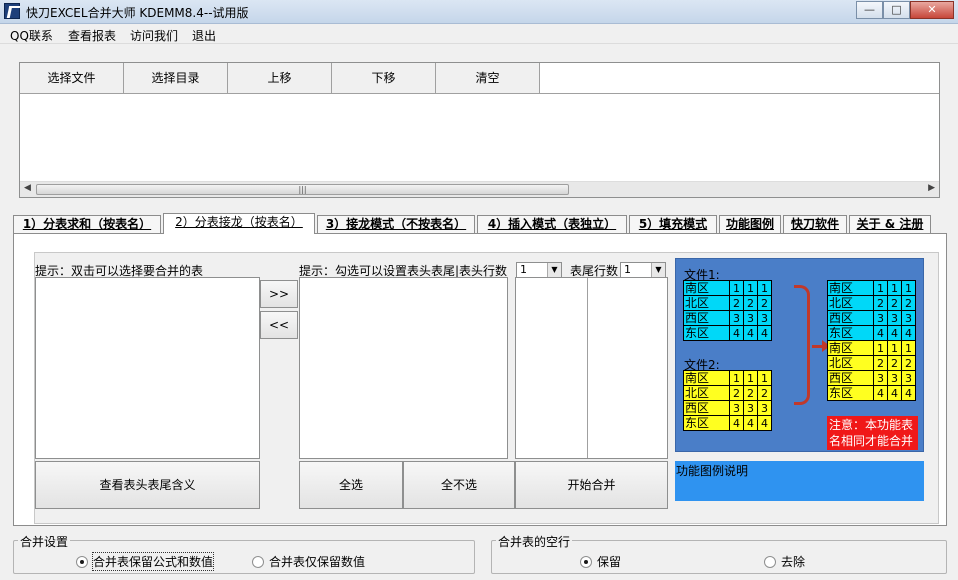 The image size is (958, 580). I want to click on merge-settings-group: 合并设置 合并表保留公式和数值 合并表仅保留数值, so click(244, 553).